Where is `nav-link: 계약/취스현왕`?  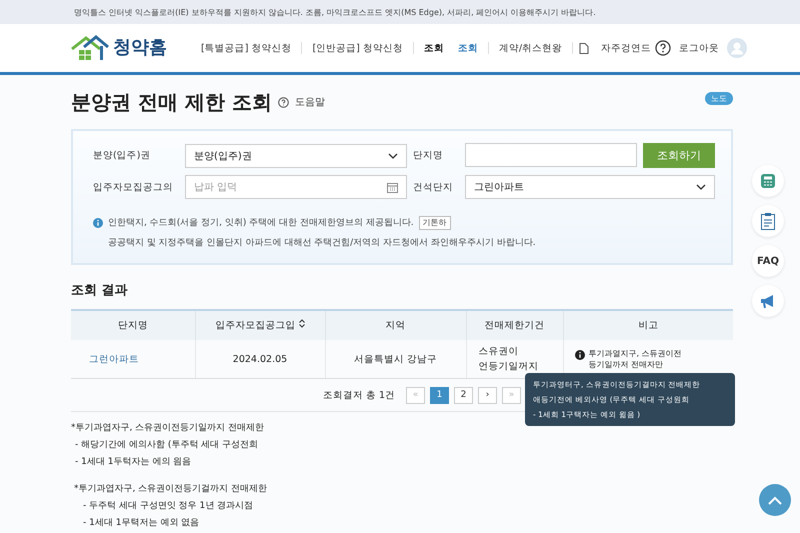 nav-link: 계약/취스현왕 is located at coordinates (530, 48).